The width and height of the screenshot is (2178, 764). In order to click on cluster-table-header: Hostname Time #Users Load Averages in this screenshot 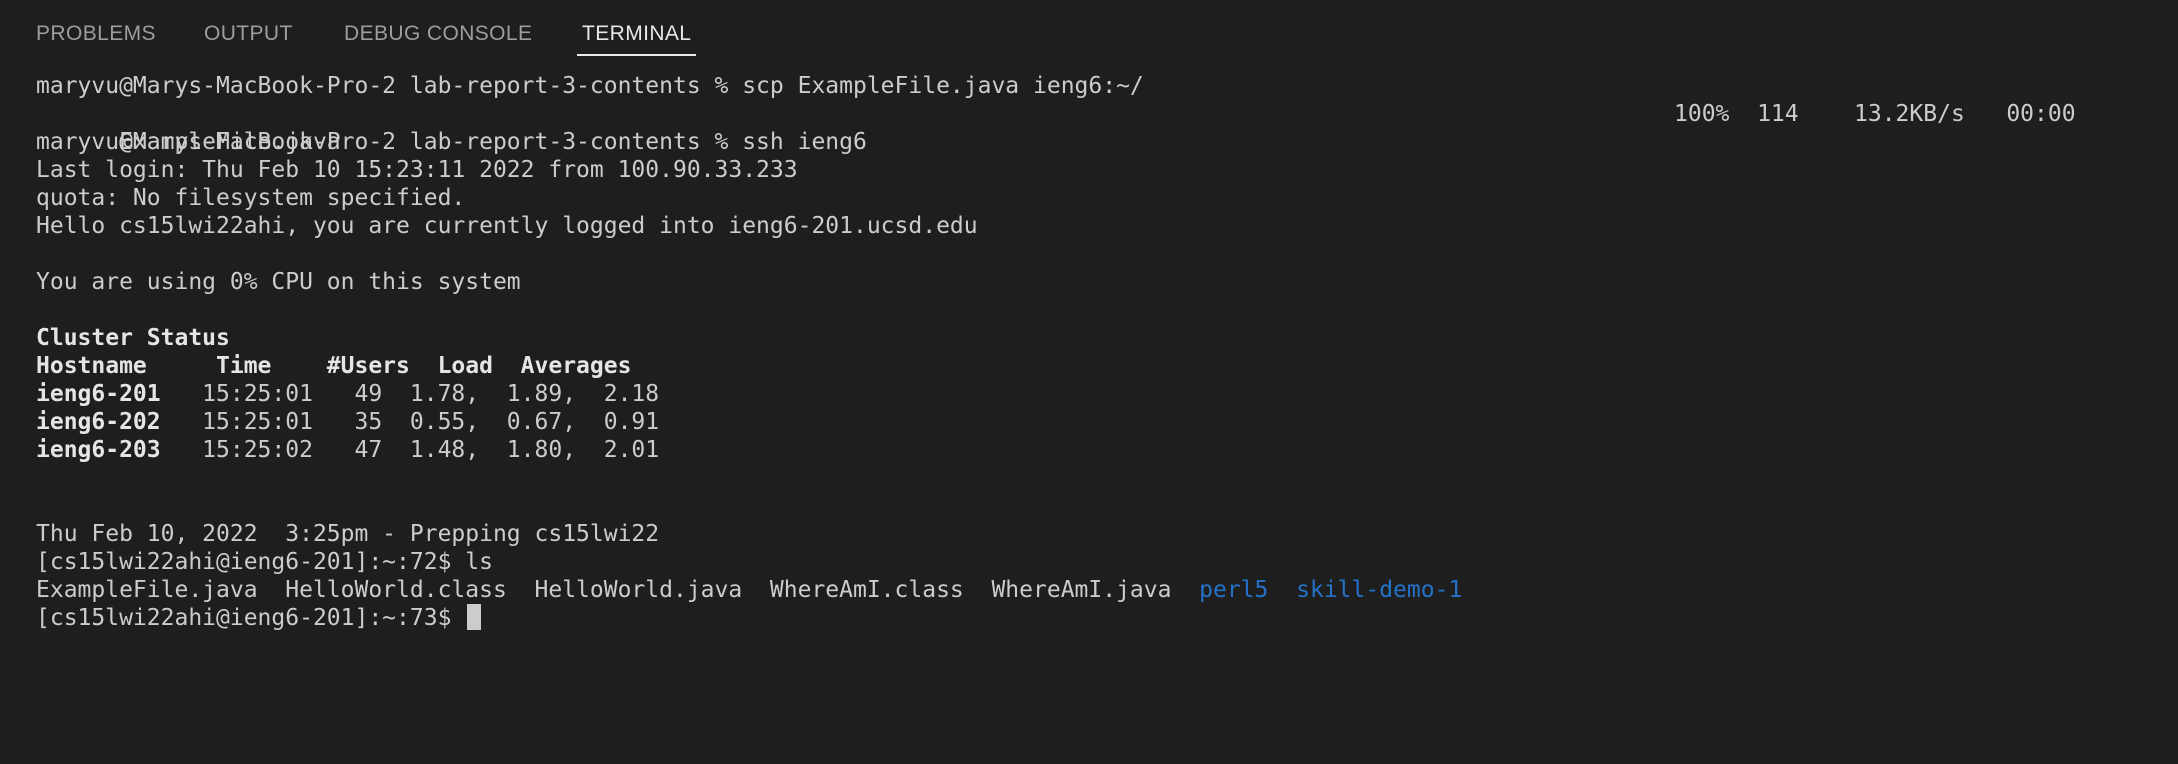, I will do `click(334, 366)`.